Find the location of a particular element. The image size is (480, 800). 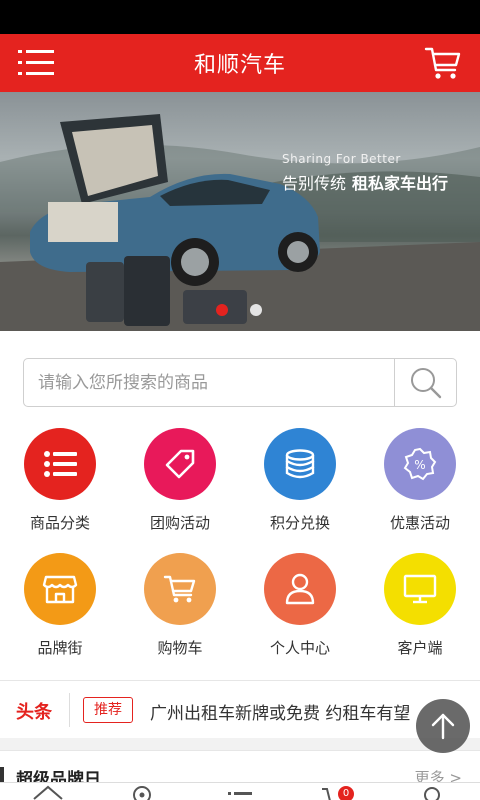

category-brand-street: 品牌街 is located at coordinates (60, 615).